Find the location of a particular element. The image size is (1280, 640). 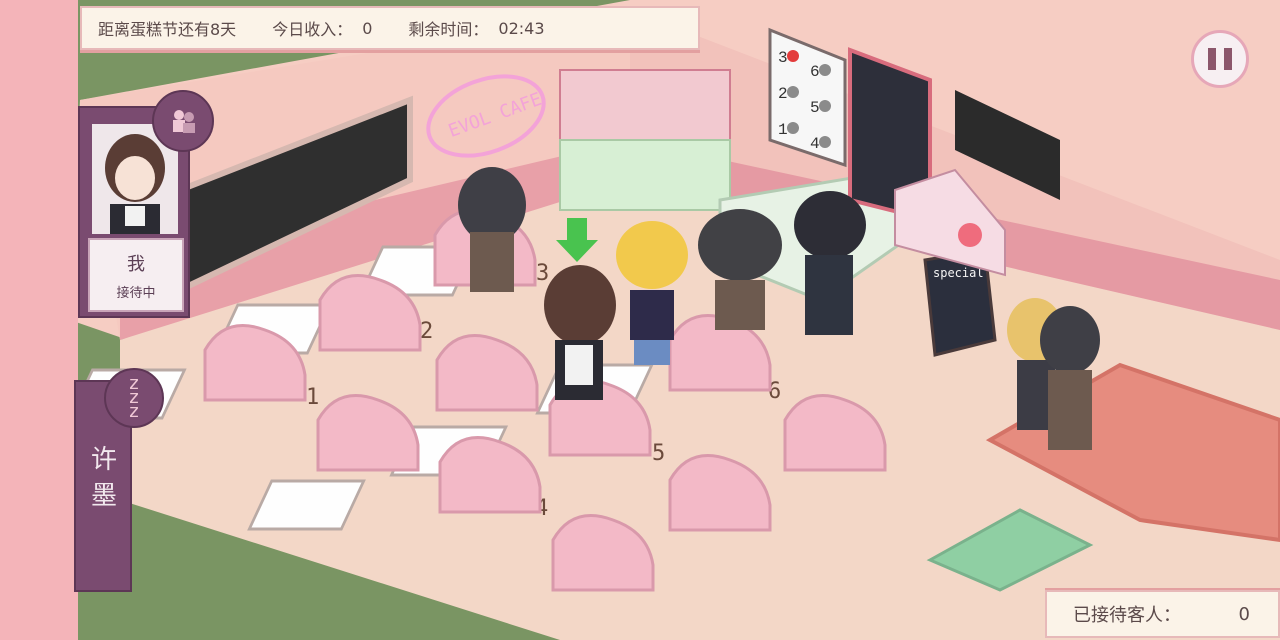

player-name-card: 我 接待中 is located at coordinates (136, 275).